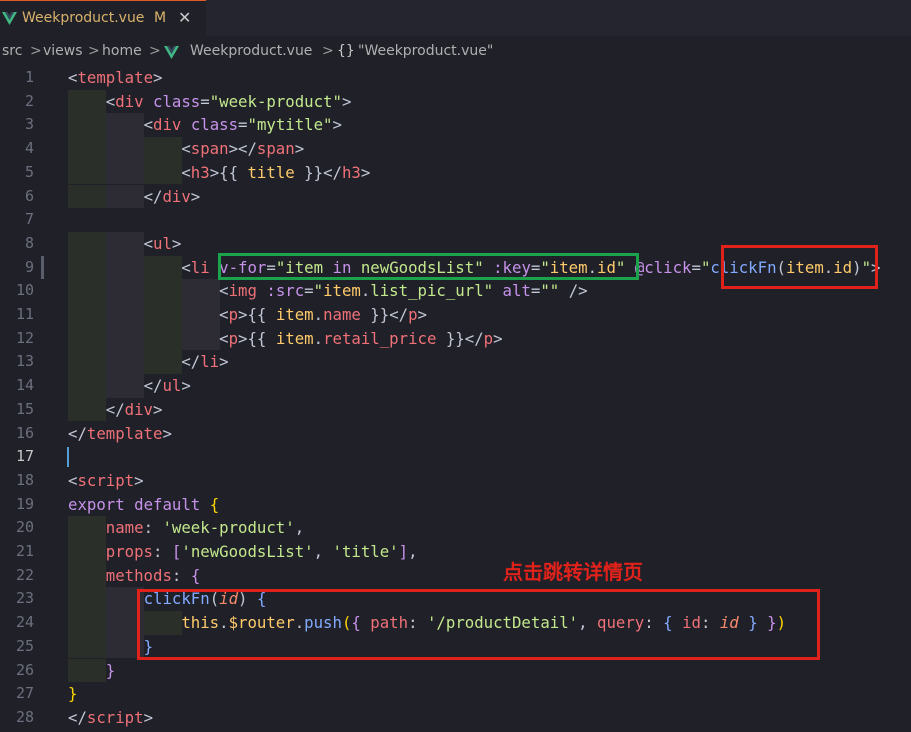  I want to click on code-line: 18 <script>, so click(455, 481).